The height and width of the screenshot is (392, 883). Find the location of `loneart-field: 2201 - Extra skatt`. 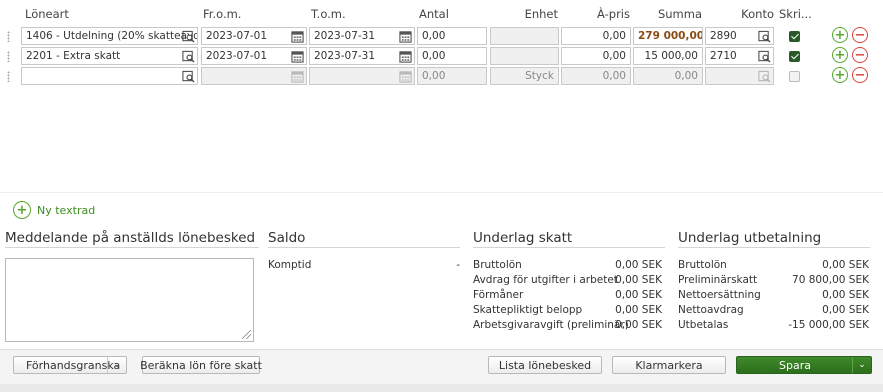

loneart-field: 2201 - Extra skatt is located at coordinates (109, 56).